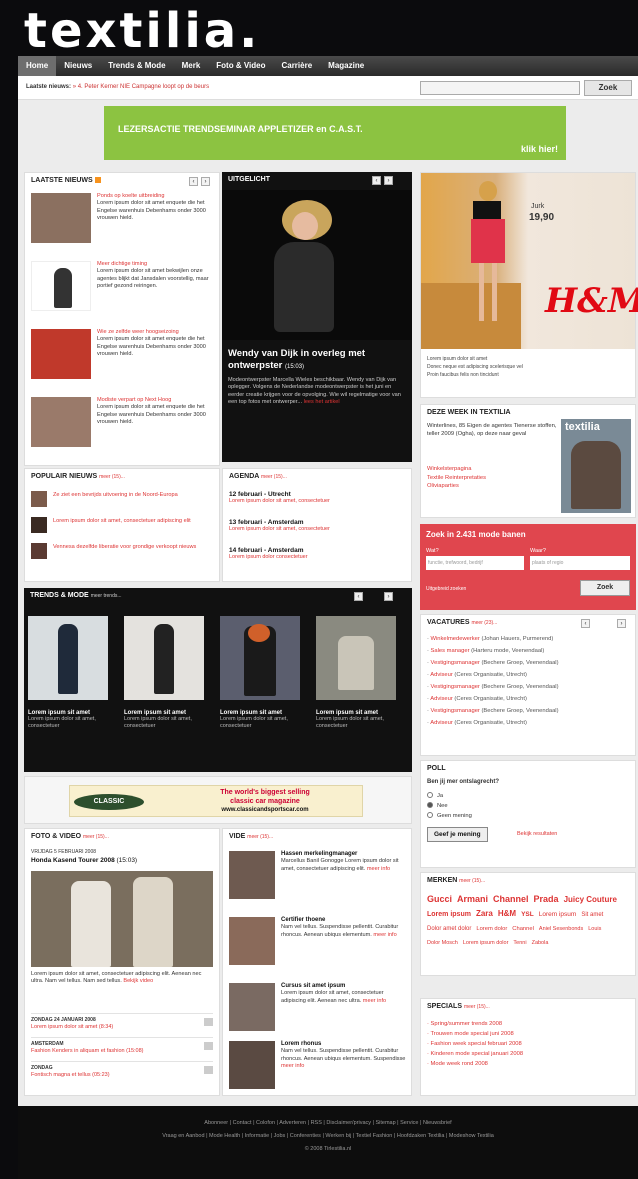 The width and height of the screenshot is (638, 1179). I want to click on special-link: Mode week rond 2008, so click(459, 1064).